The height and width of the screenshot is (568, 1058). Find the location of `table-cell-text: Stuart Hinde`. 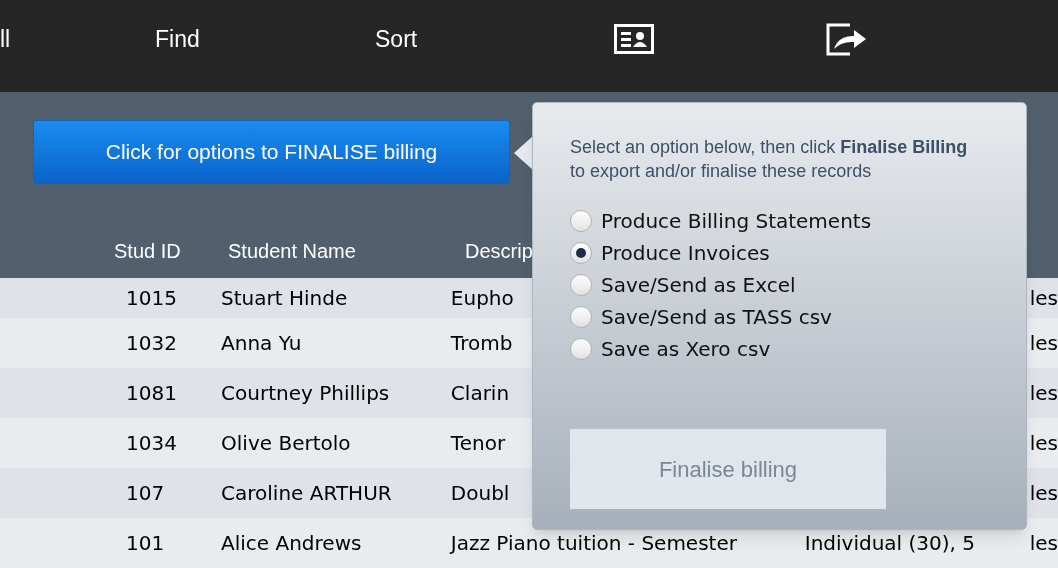

table-cell-text: Stuart Hinde is located at coordinates (285, 298).